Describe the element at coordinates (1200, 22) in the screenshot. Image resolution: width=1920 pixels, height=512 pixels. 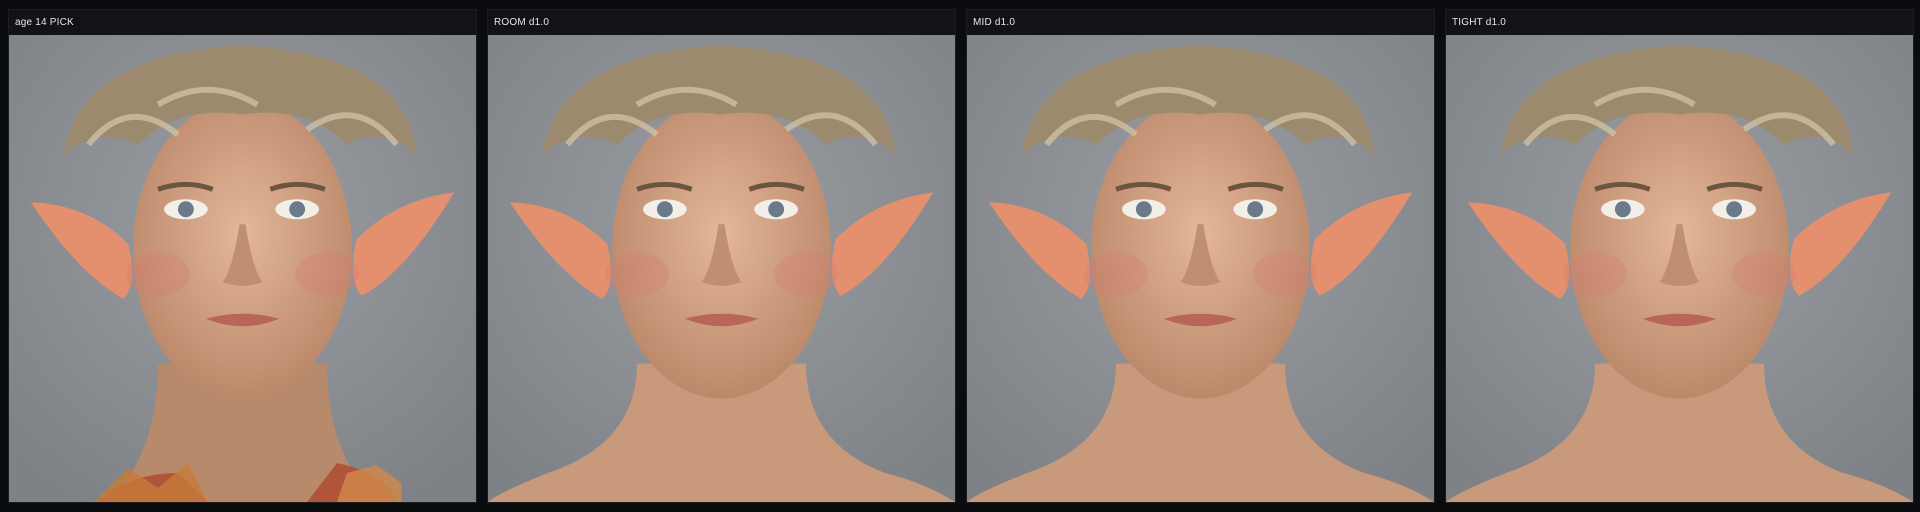
I see `panel-label: MID d1.0` at that location.